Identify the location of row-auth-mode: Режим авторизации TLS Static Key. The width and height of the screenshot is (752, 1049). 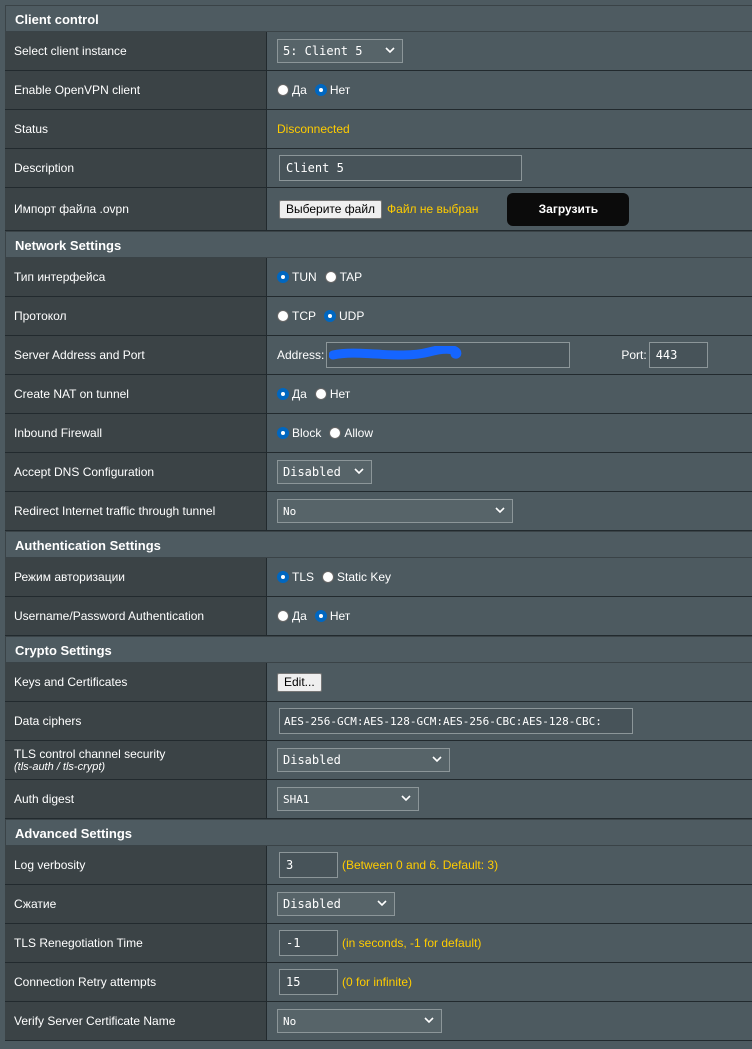
(378, 577).